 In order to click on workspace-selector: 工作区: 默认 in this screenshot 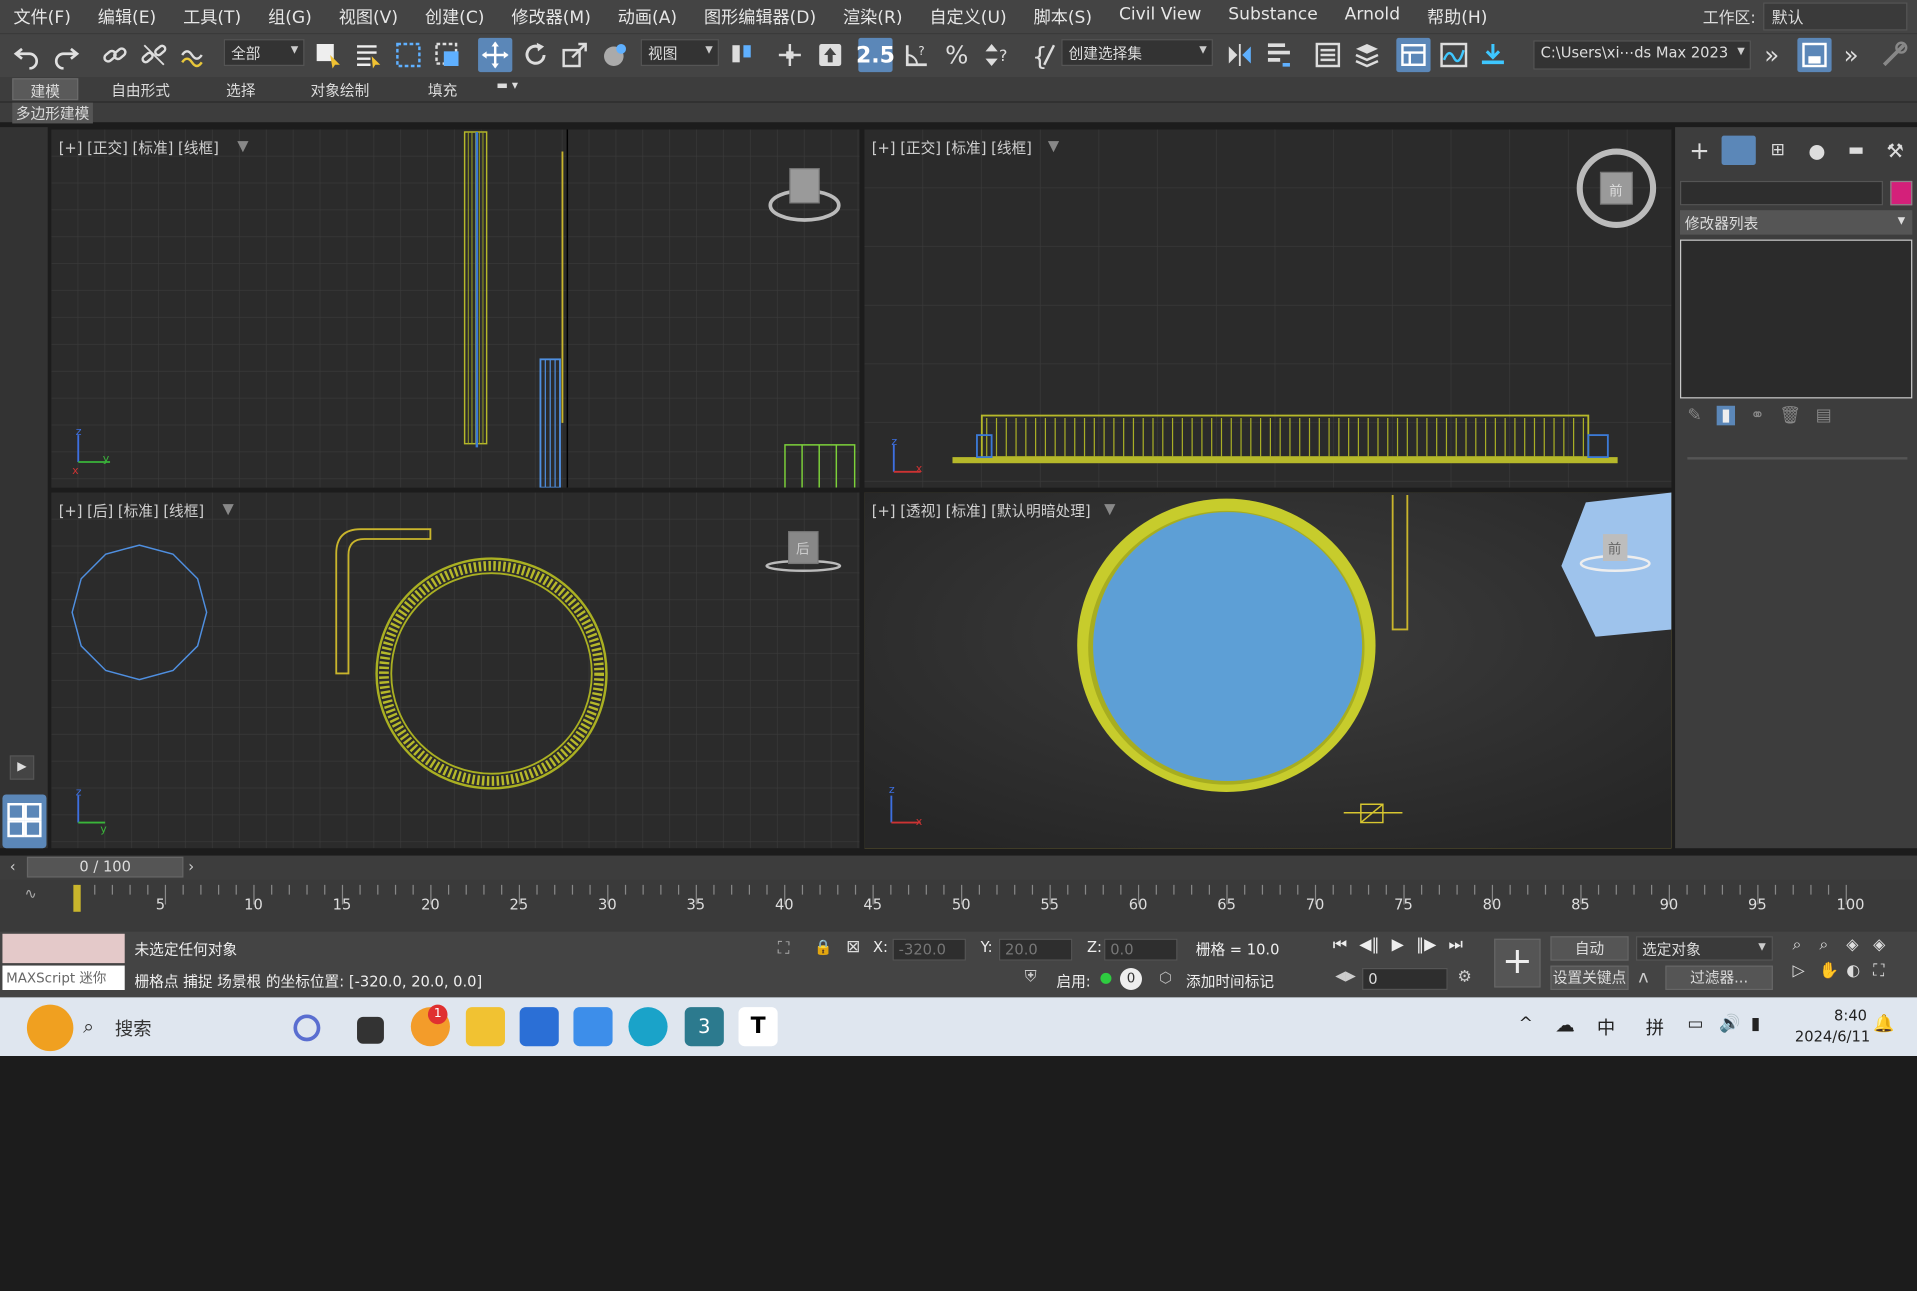, I will do `click(1810, 16)`.